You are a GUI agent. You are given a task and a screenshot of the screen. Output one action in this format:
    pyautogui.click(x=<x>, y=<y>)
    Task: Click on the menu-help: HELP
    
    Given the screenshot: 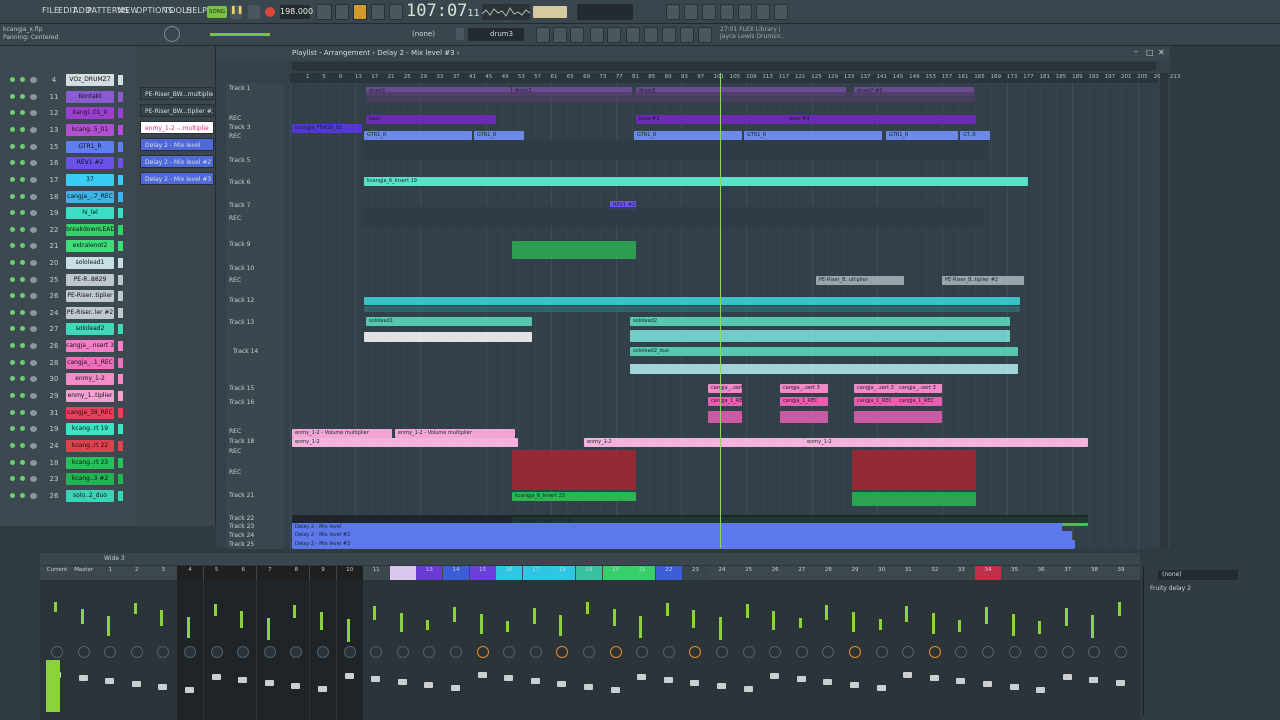 What is the action you would take?
    pyautogui.click(x=196, y=10)
    